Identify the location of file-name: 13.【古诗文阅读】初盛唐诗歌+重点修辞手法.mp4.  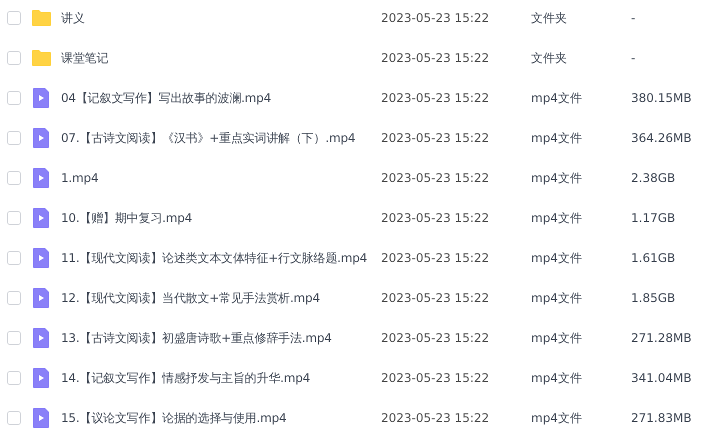
(221, 338).